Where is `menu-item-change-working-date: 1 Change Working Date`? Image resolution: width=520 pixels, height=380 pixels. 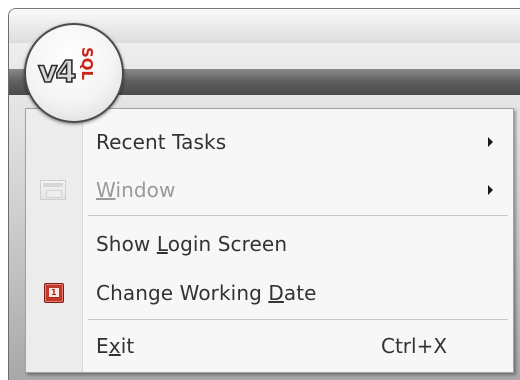
menu-item-change-working-date: 1 Change Working Date is located at coordinates (269, 293).